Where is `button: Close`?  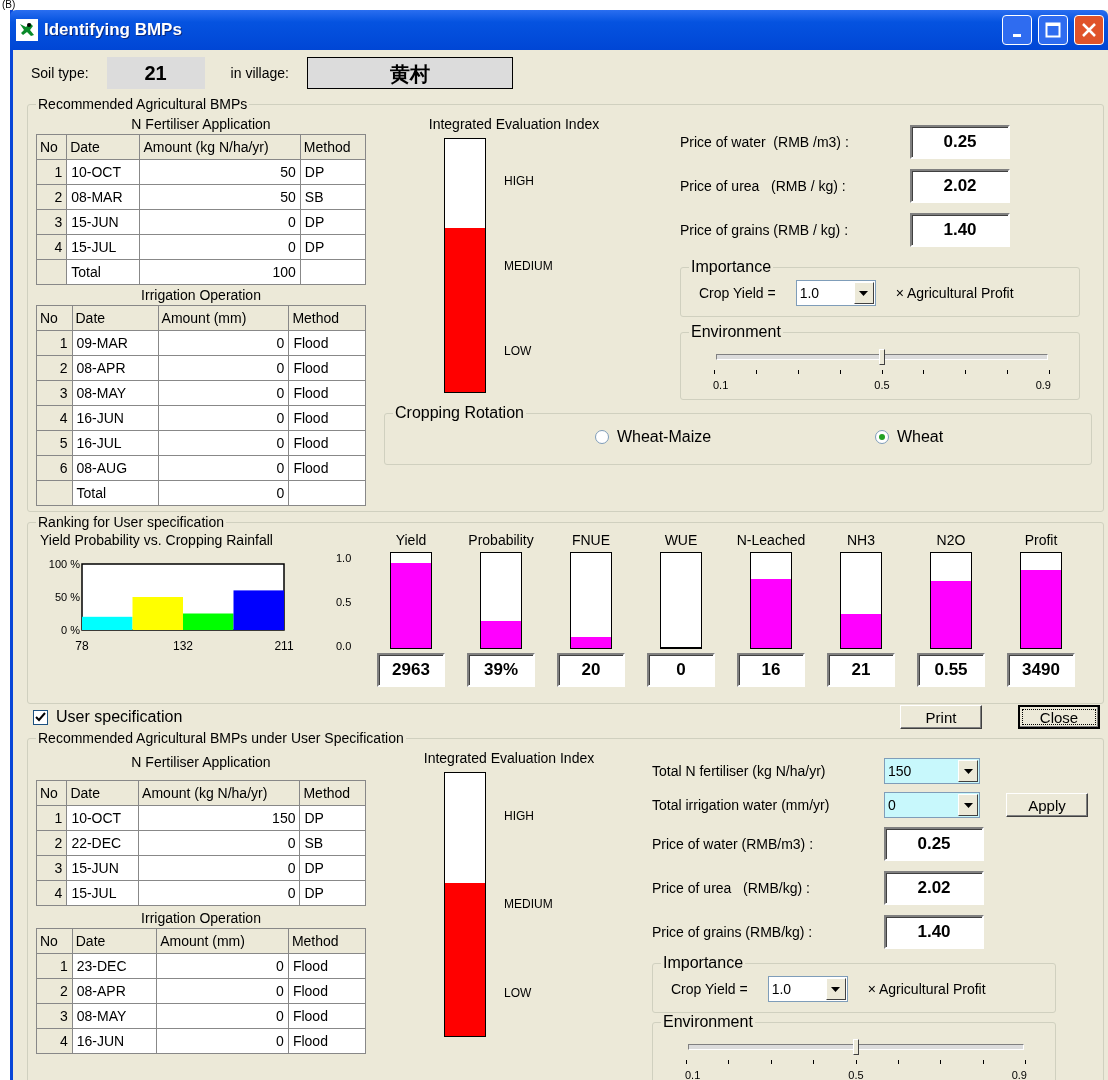 button: Close is located at coordinates (1059, 717).